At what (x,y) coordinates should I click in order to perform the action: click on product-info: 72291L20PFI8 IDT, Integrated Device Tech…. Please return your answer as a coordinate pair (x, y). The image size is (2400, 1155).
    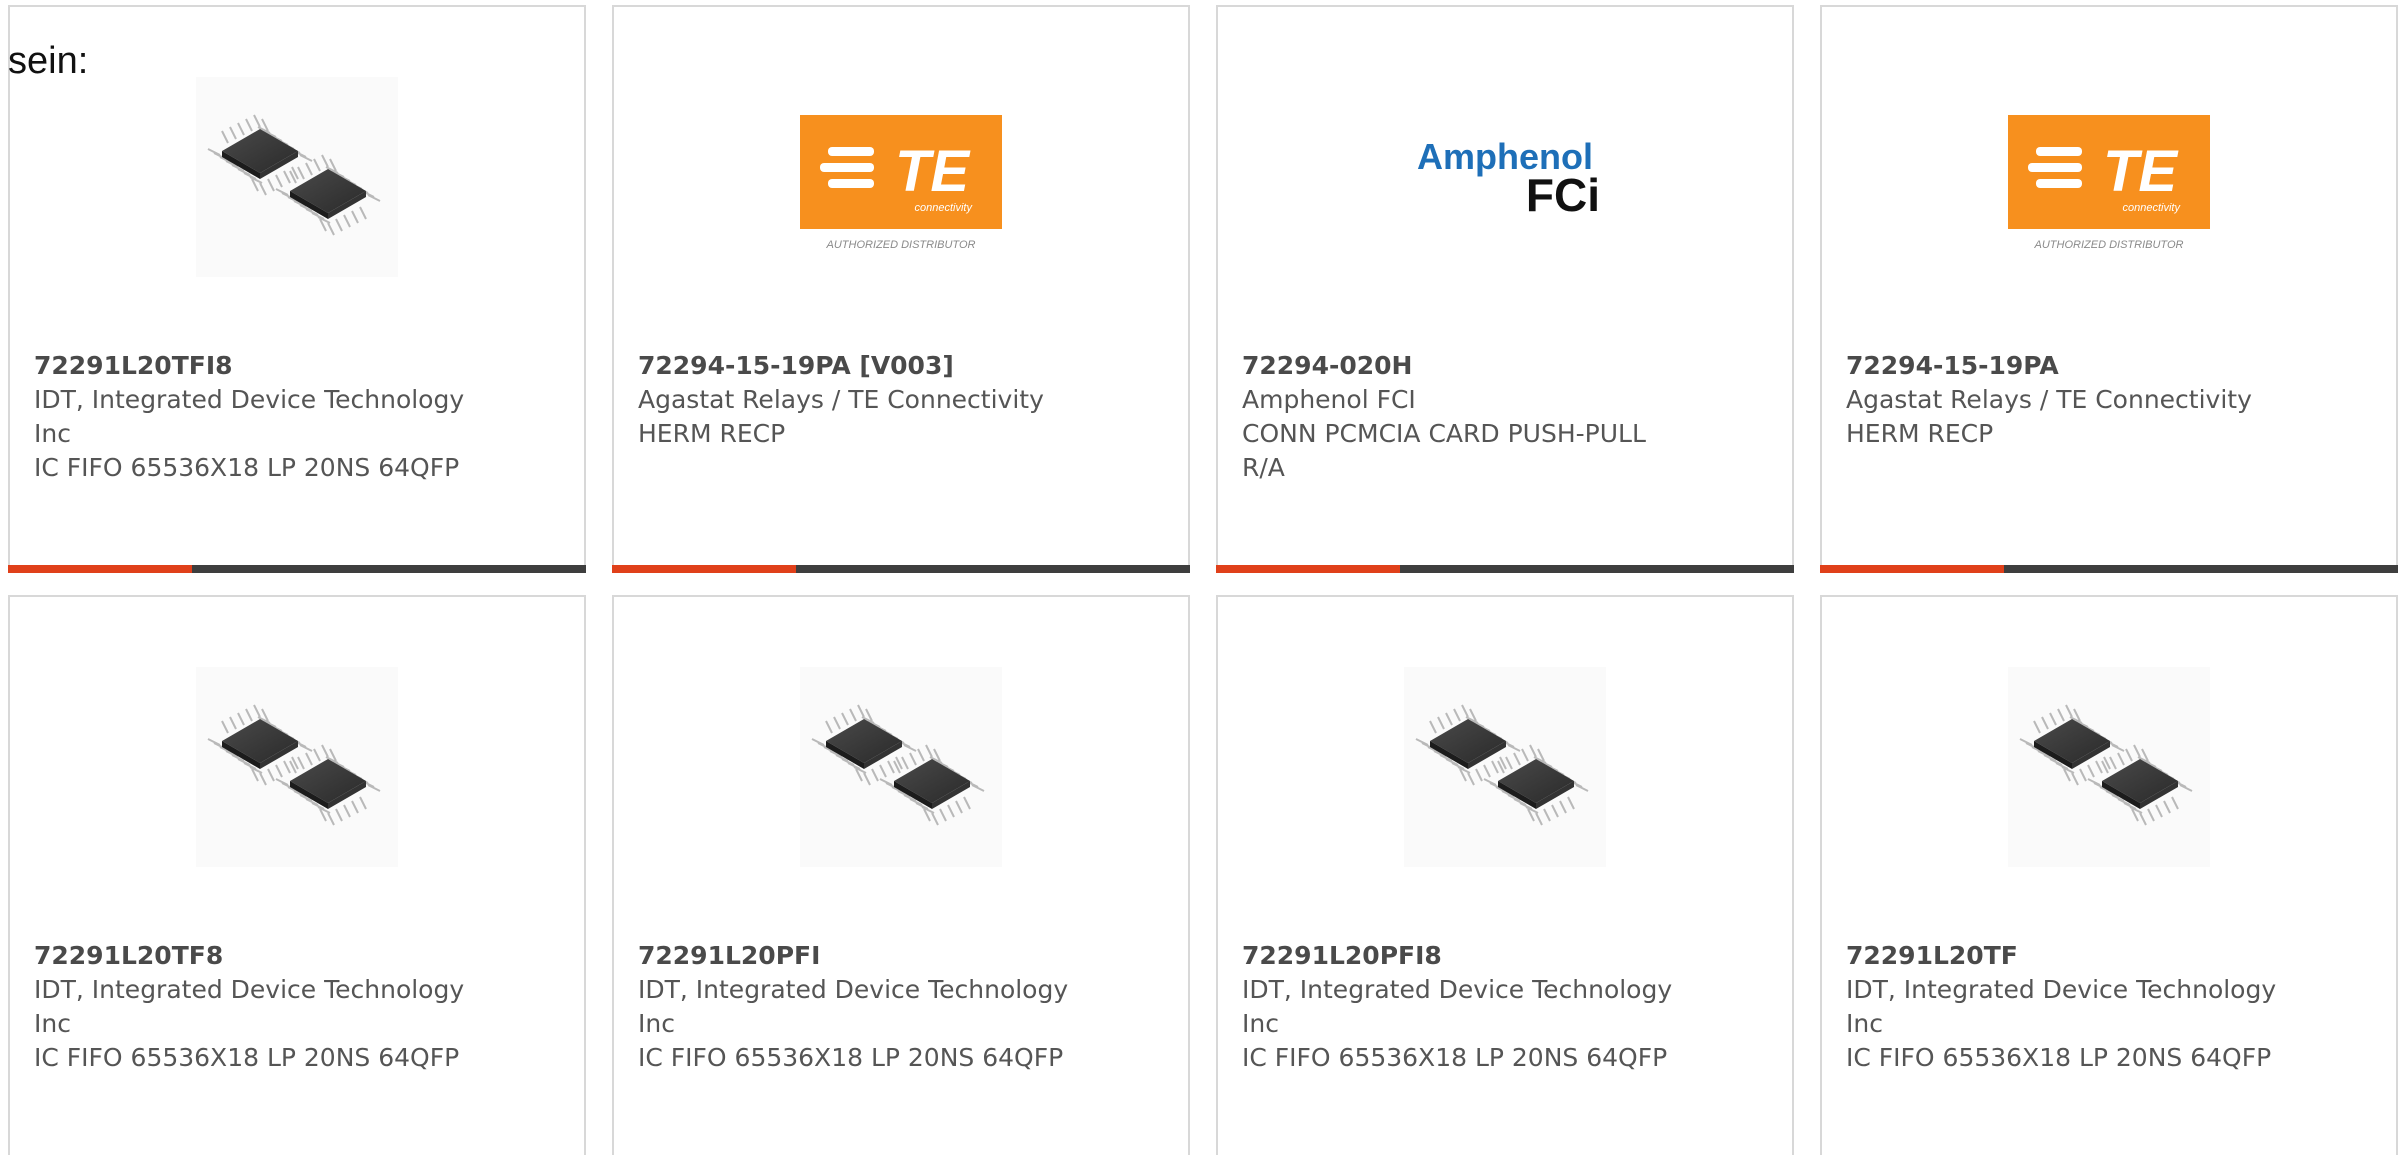
    Looking at the image, I should click on (1462, 1007).